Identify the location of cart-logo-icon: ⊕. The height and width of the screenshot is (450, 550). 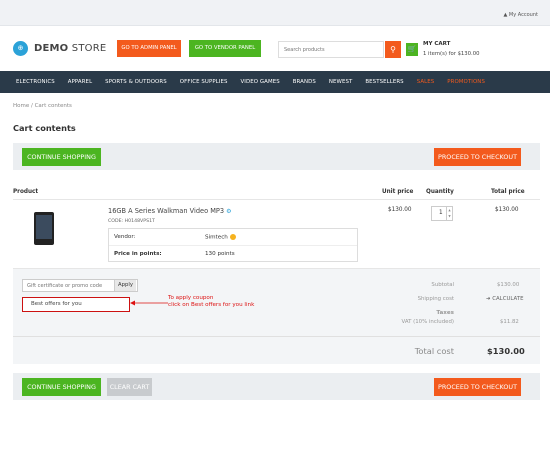
(20, 48).